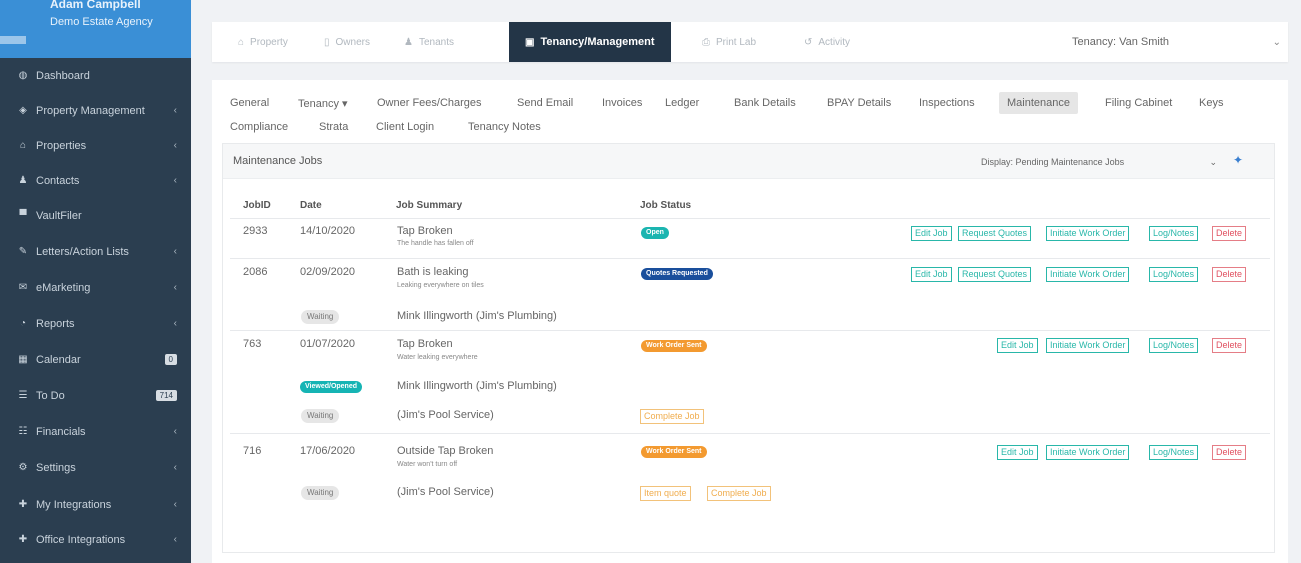  Describe the element at coordinates (95, 215) in the screenshot. I see `sidebar-item-vaultfiler: ▀ VaultFiler` at that location.